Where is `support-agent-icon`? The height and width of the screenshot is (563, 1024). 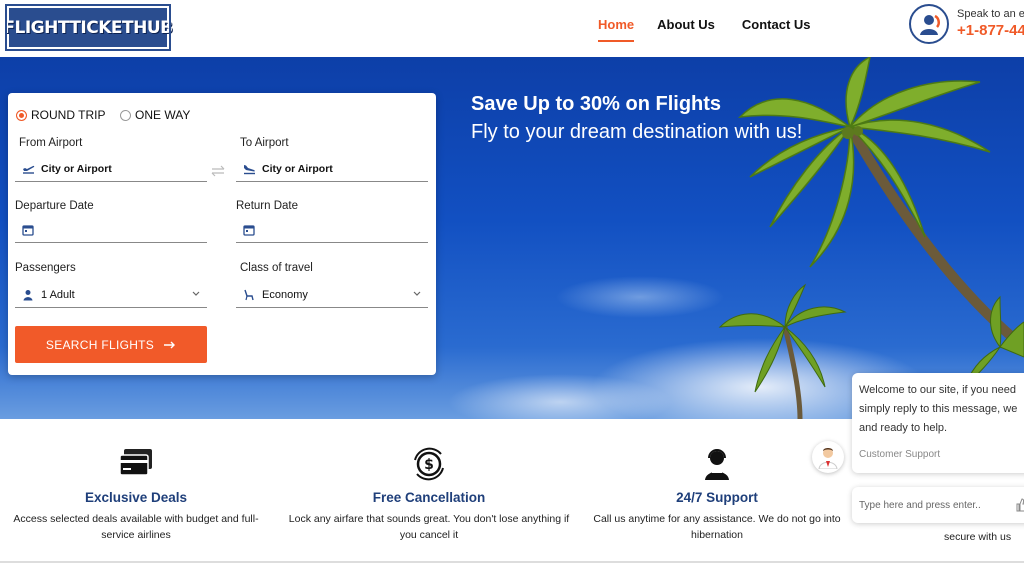
support-agent-icon is located at coordinates (717, 464).